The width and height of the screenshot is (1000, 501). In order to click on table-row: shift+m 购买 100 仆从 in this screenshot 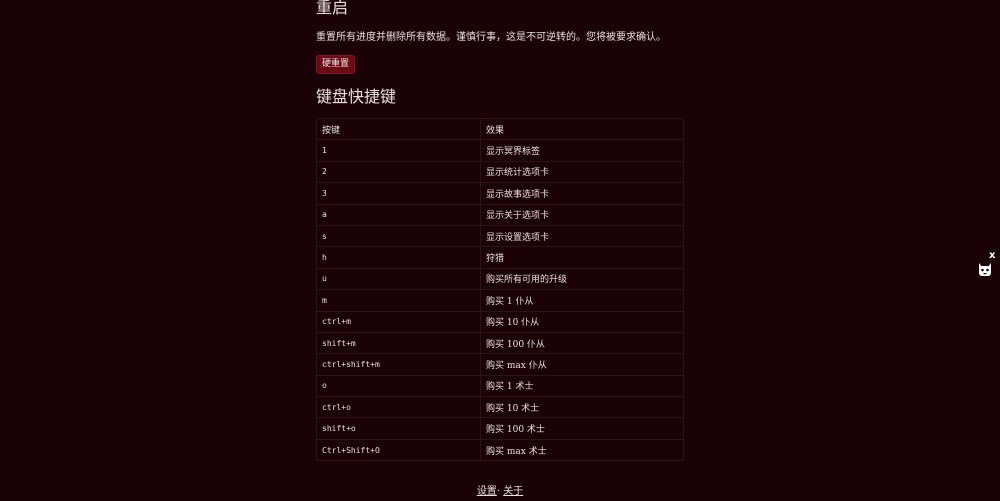, I will do `click(500, 343)`.